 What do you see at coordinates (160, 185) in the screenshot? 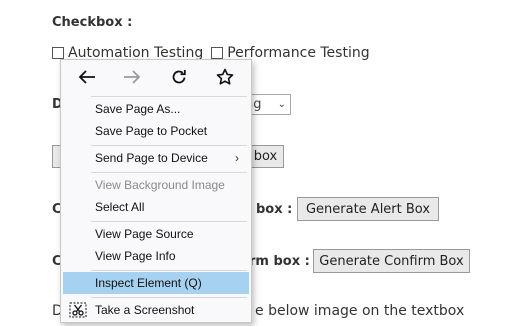
I see `menu-item-label: View Background Image` at bounding box center [160, 185].